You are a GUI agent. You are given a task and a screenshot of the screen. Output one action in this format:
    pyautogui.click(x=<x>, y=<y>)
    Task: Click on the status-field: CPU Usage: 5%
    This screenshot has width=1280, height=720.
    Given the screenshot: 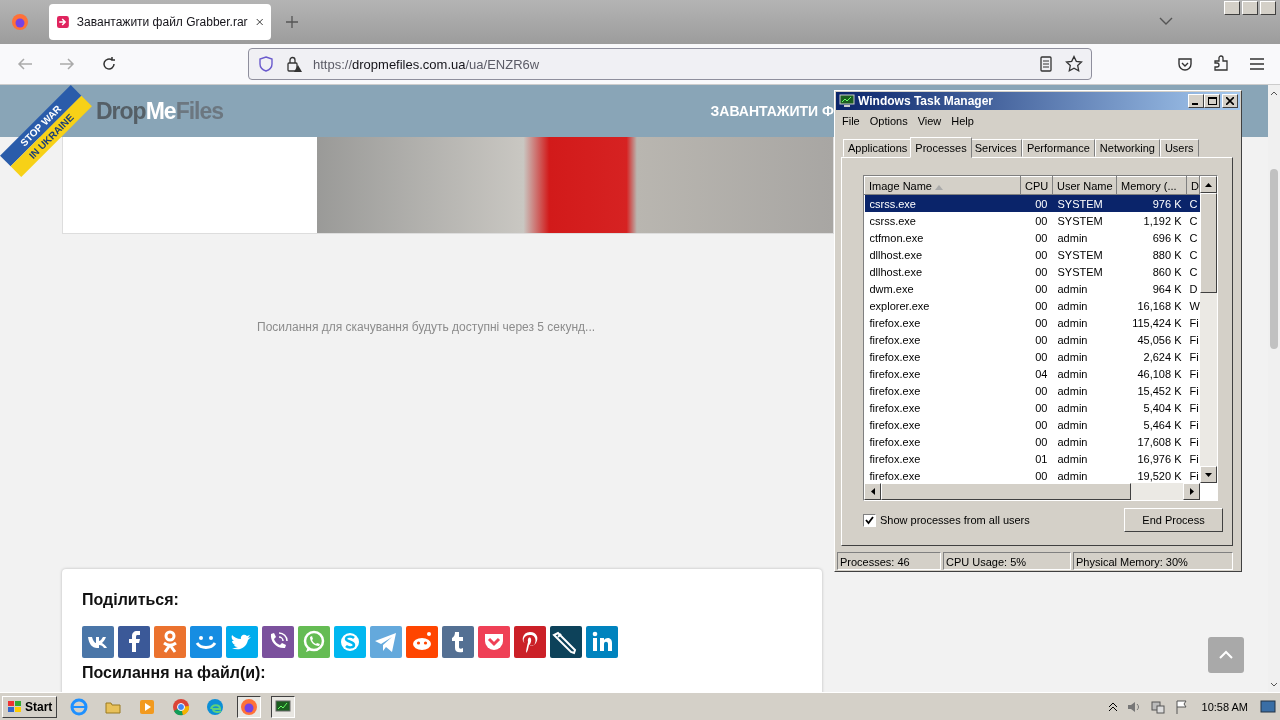 What is the action you would take?
    pyautogui.click(x=1007, y=561)
    